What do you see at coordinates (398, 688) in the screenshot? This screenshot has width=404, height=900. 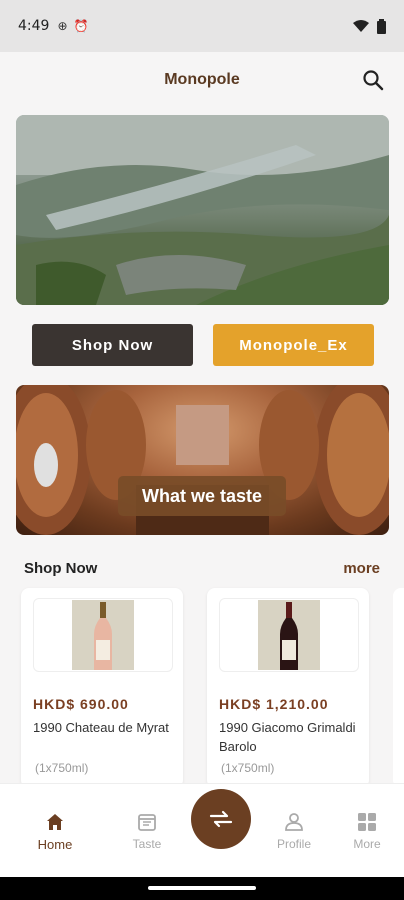 I see `product-card-peek` at bounding box center [398, 688].